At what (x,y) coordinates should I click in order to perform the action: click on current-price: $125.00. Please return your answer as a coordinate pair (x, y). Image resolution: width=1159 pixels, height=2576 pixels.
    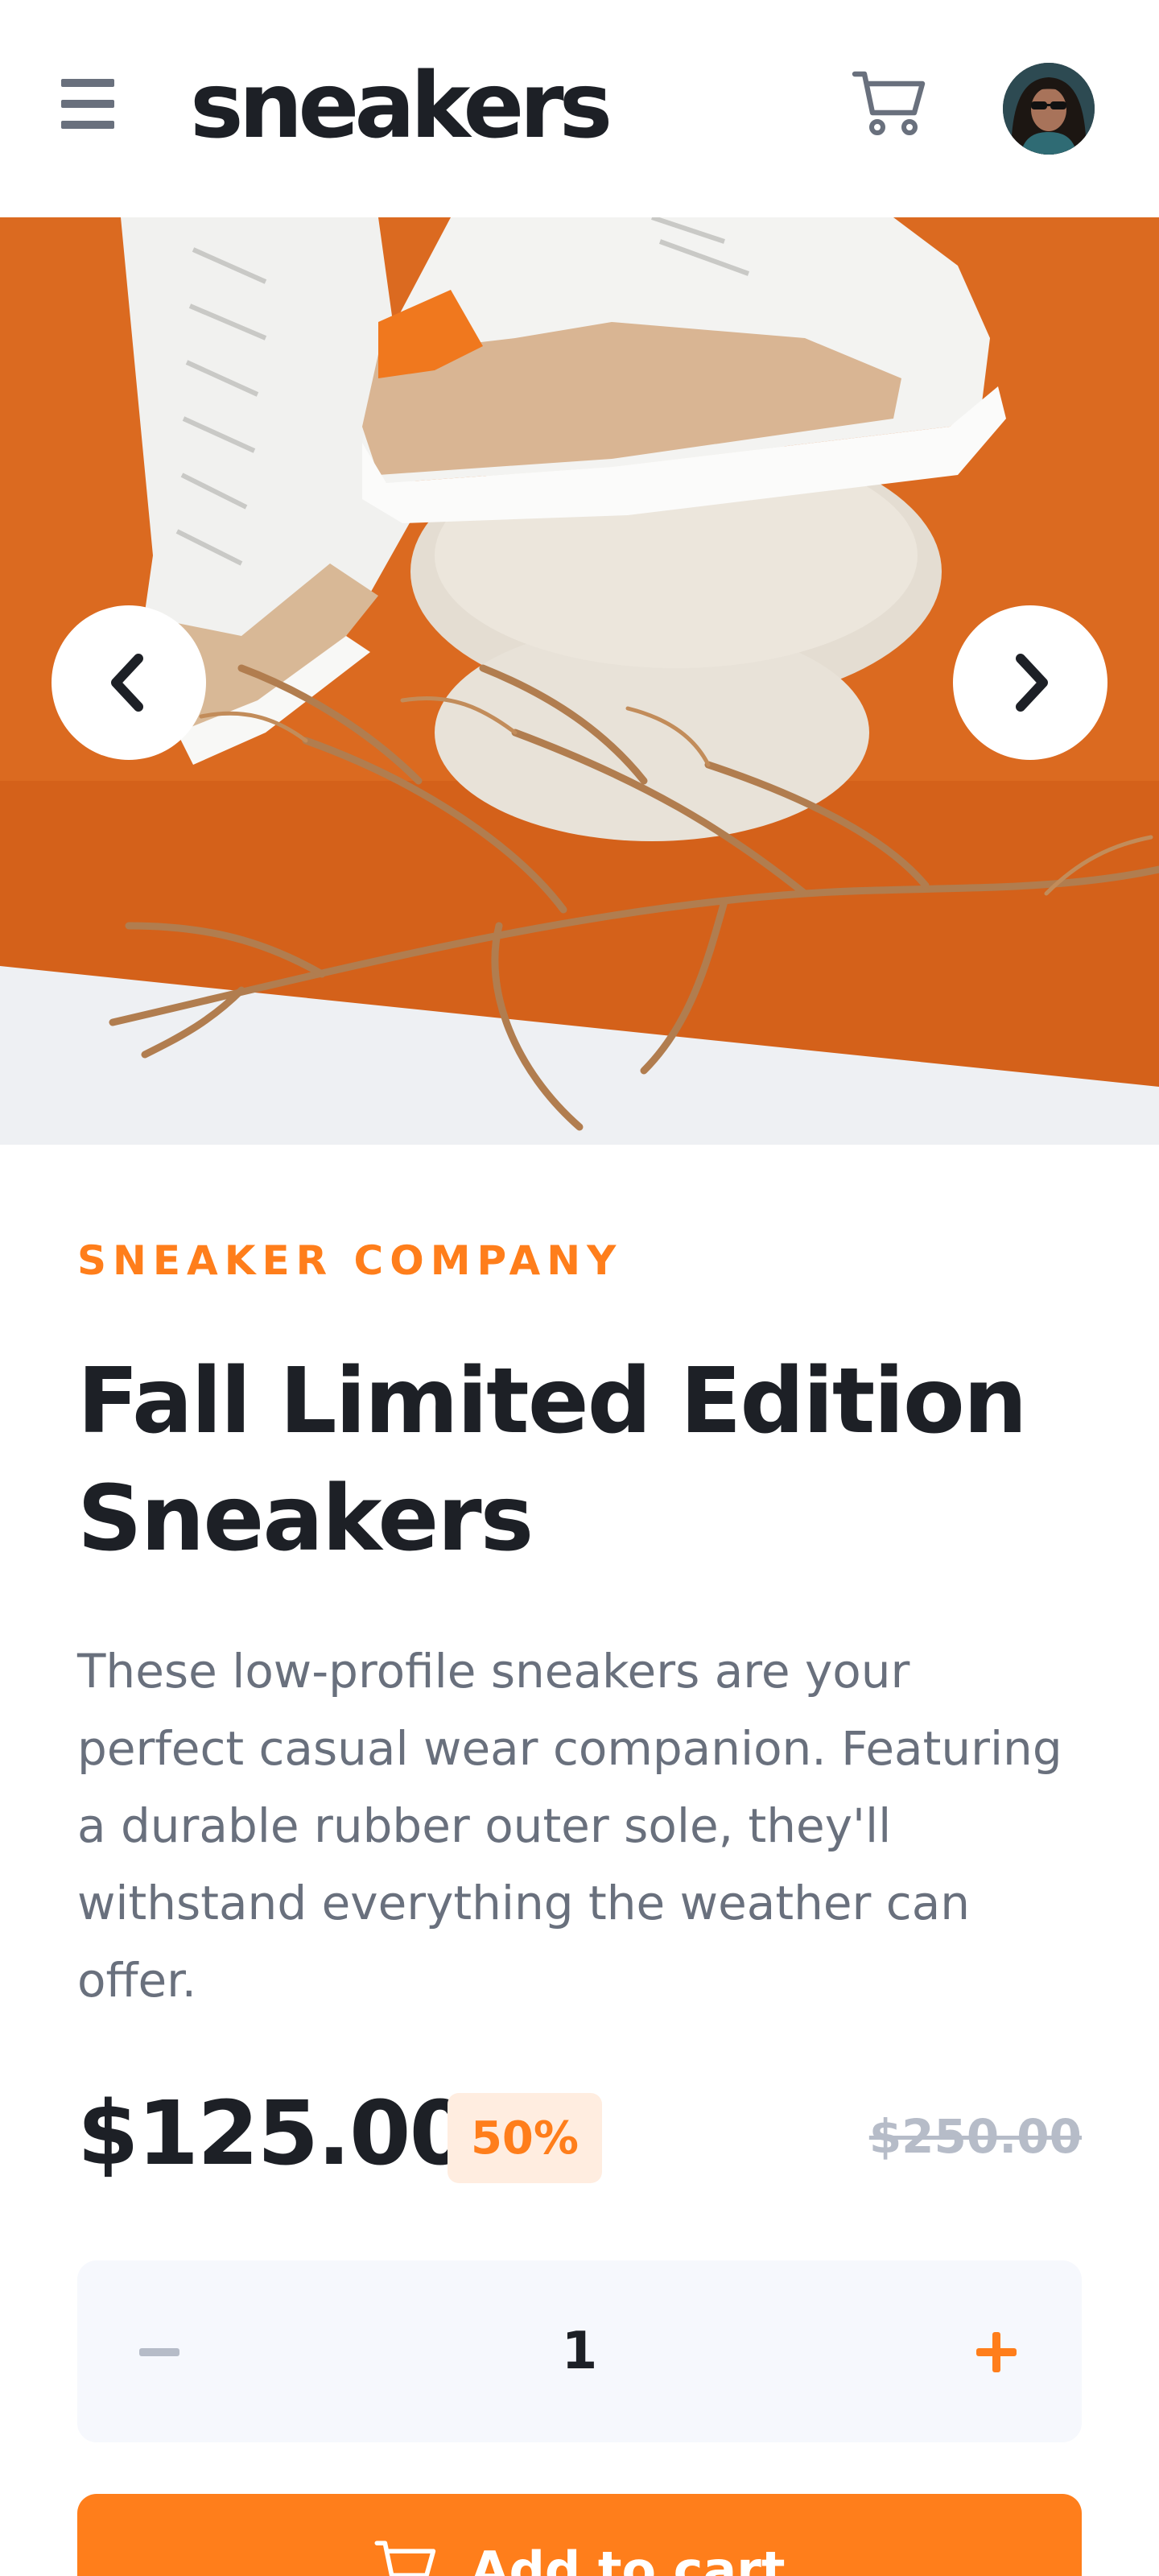
    Looking at the image, I should click on (274, 2133).